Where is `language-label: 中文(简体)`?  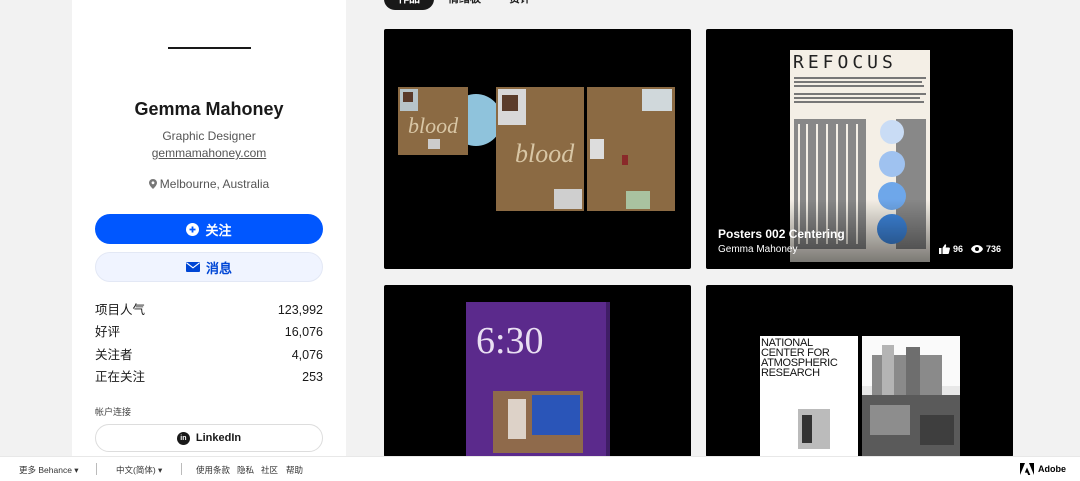
language-label: 中文(简体) is located at coordinates (136, 470).